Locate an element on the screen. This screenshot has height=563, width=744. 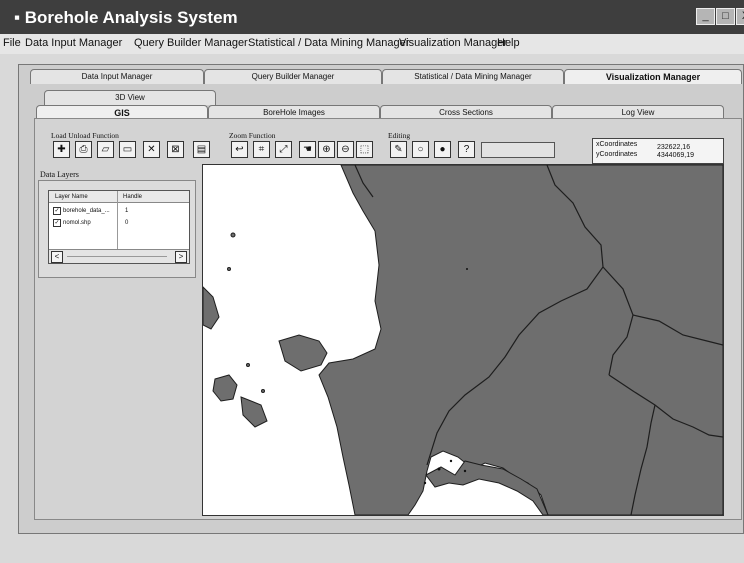
expand-icon: ⤢ is located at coordinates (283, 149).